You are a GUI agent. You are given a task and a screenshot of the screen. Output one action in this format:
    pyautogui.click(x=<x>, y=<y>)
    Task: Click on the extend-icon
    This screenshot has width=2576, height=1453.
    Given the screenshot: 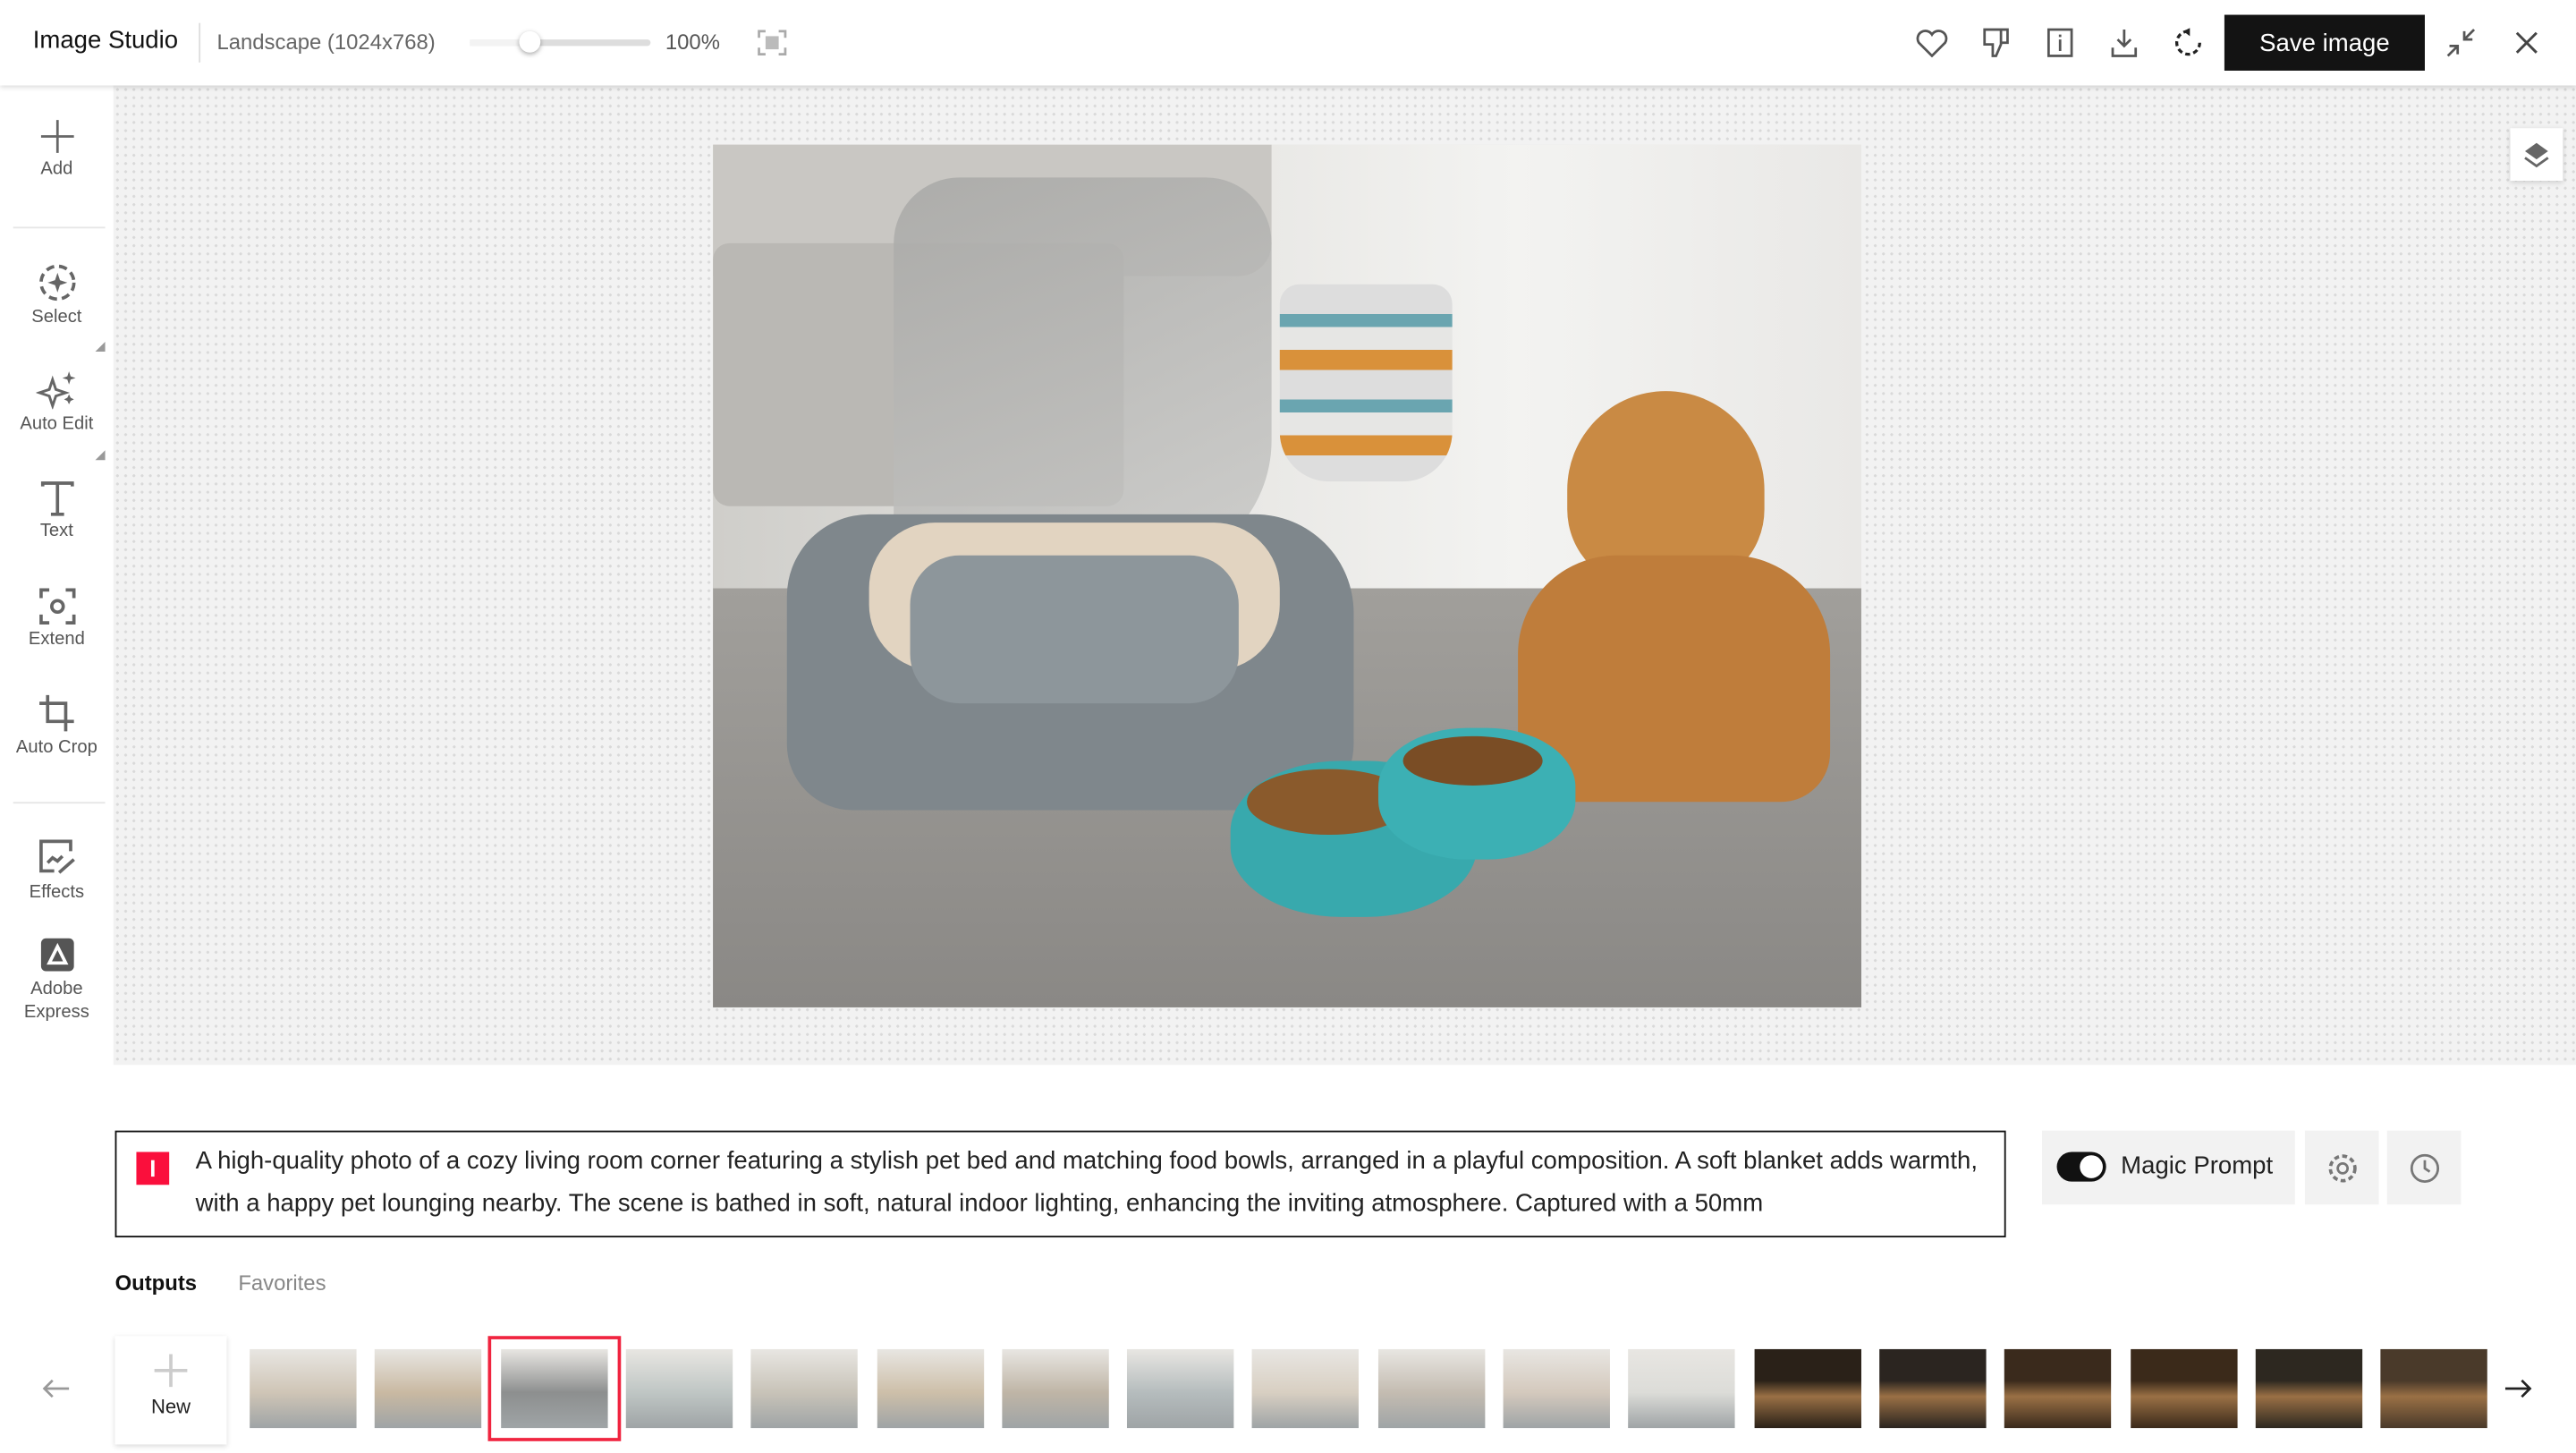 What is the action you would take?
    pyautogui.click(x=56, y=606)
    